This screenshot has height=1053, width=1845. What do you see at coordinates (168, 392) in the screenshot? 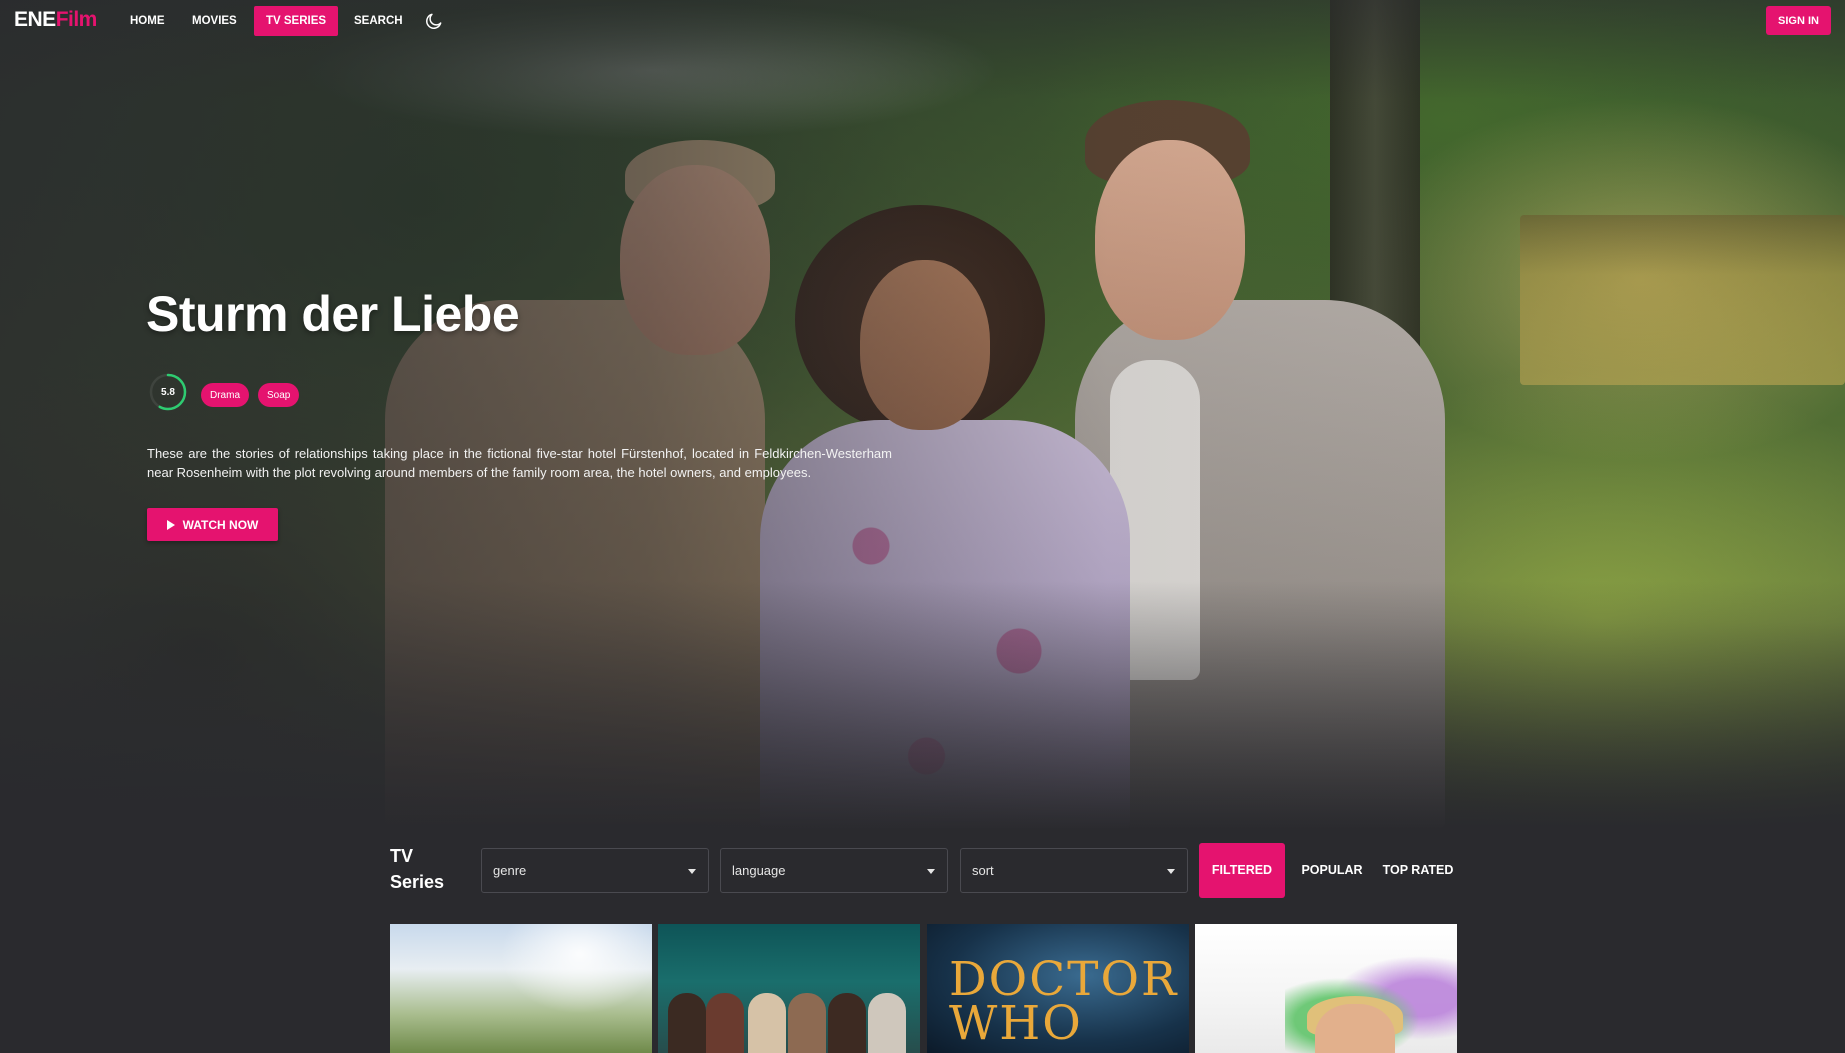
I see `rating-value: 5.8` at bounding box center [168, 392].